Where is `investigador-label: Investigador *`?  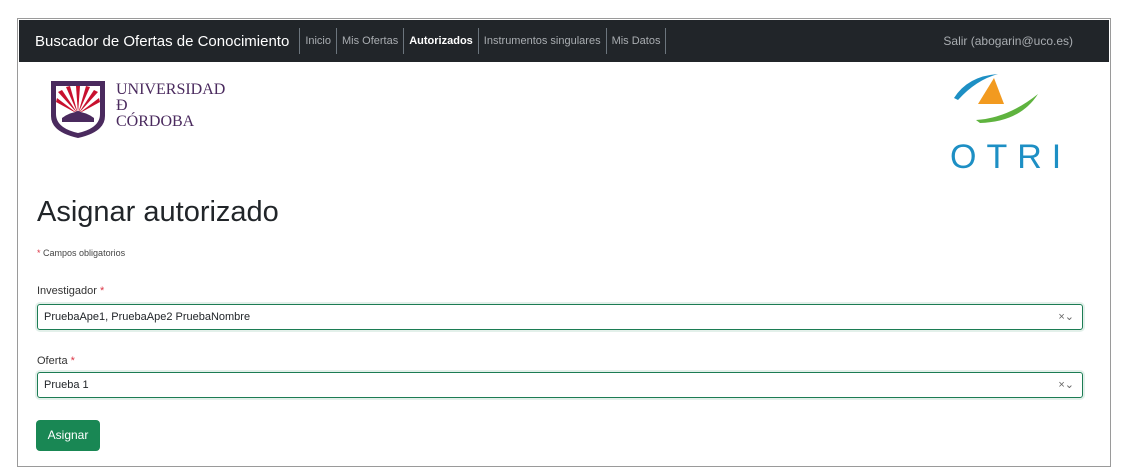
investigador-label: Investigador * is located at coordinates (70, 291).